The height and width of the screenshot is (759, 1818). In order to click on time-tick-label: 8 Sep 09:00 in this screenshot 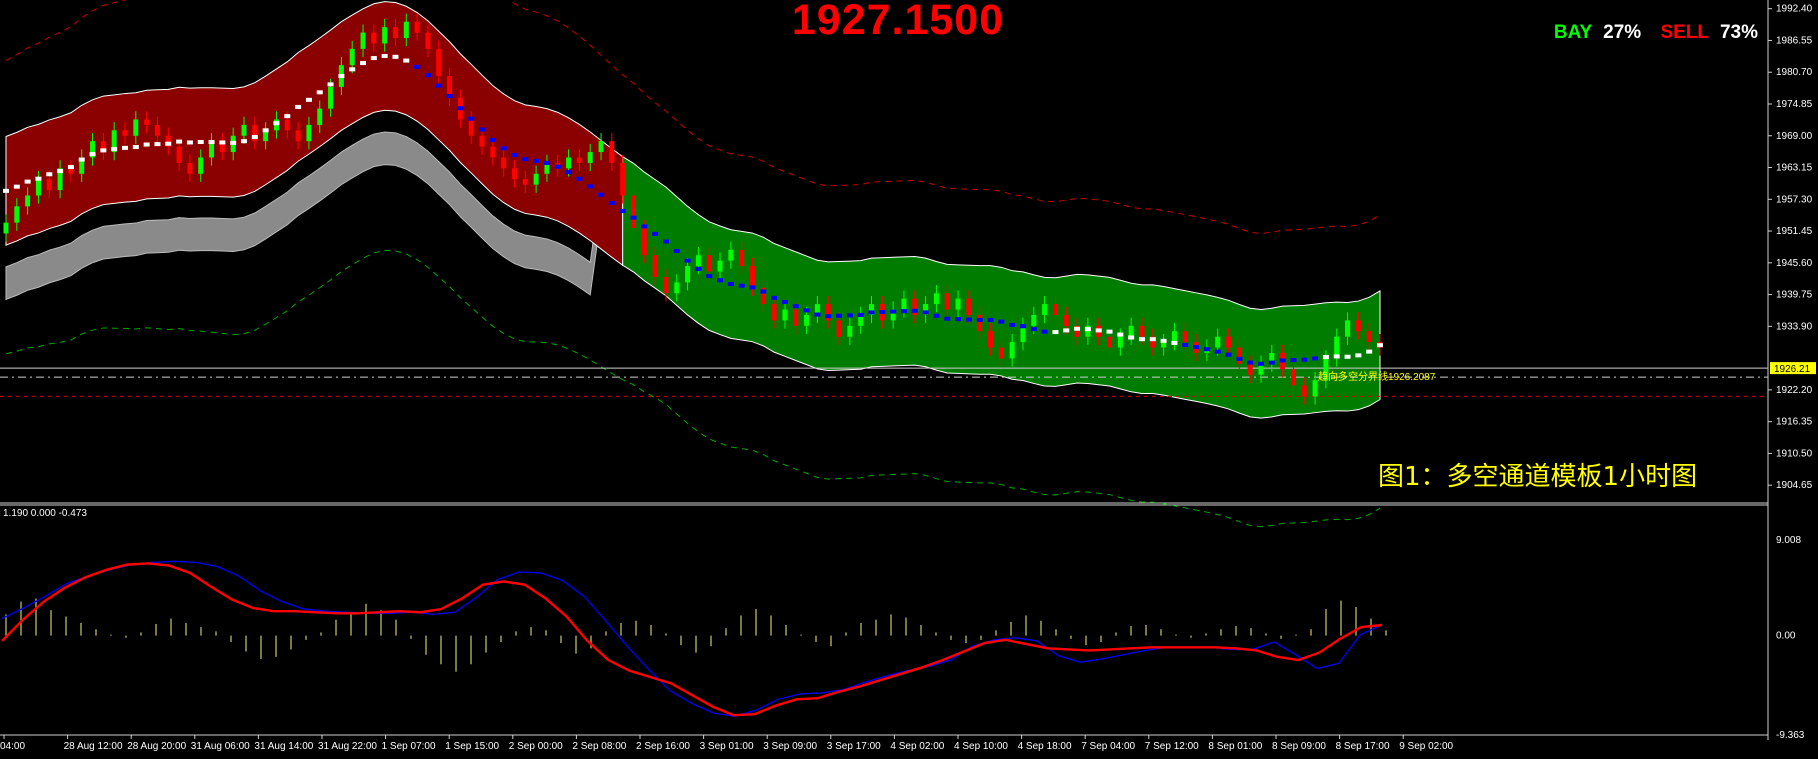, I will do `click(1299, 746)`.